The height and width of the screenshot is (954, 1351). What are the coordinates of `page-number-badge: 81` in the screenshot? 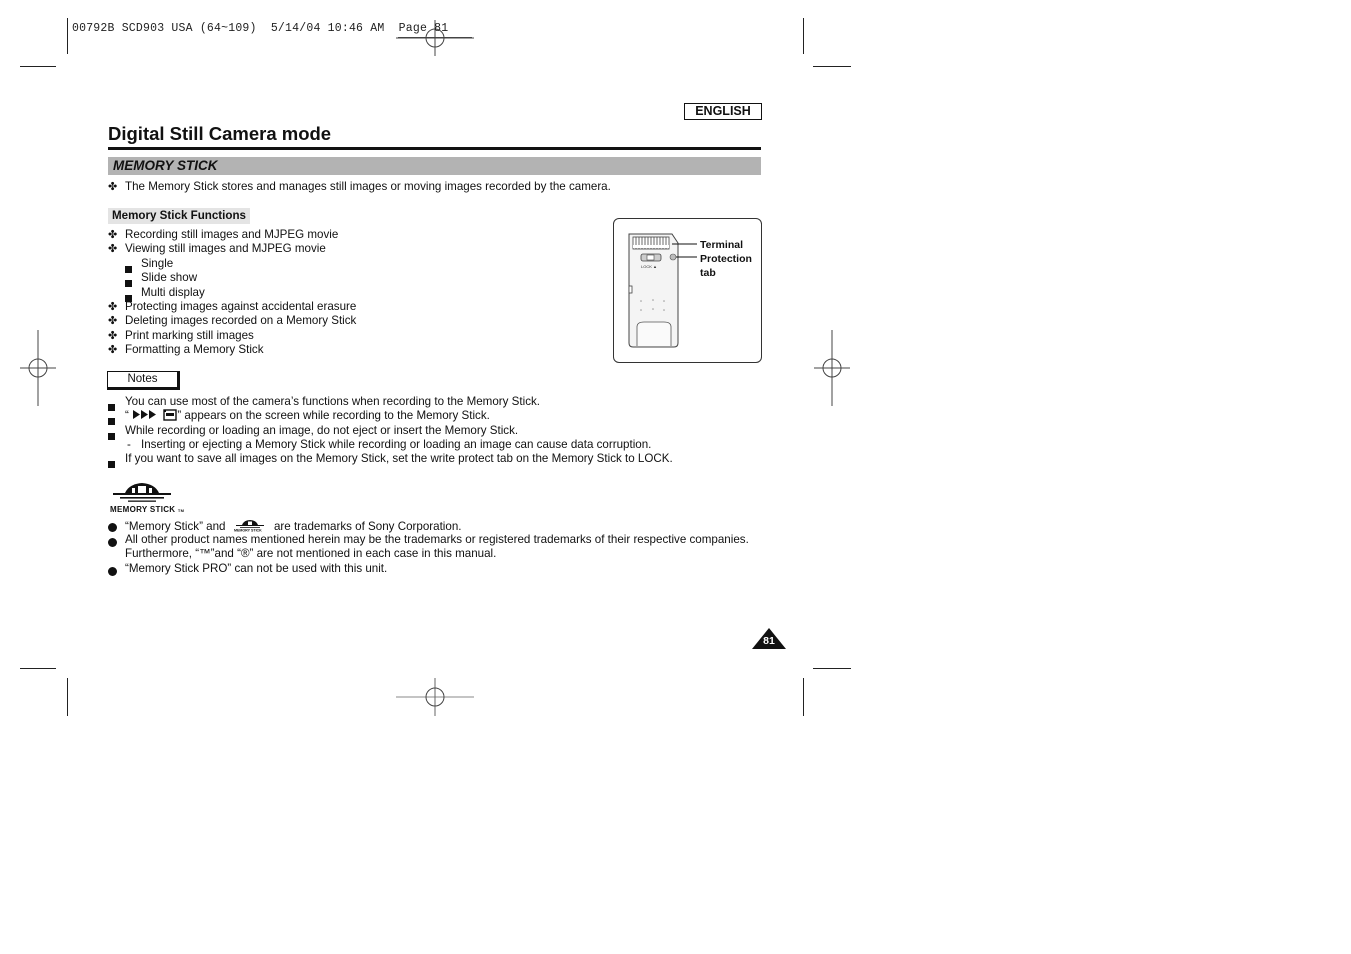 It's located at (769, 639).